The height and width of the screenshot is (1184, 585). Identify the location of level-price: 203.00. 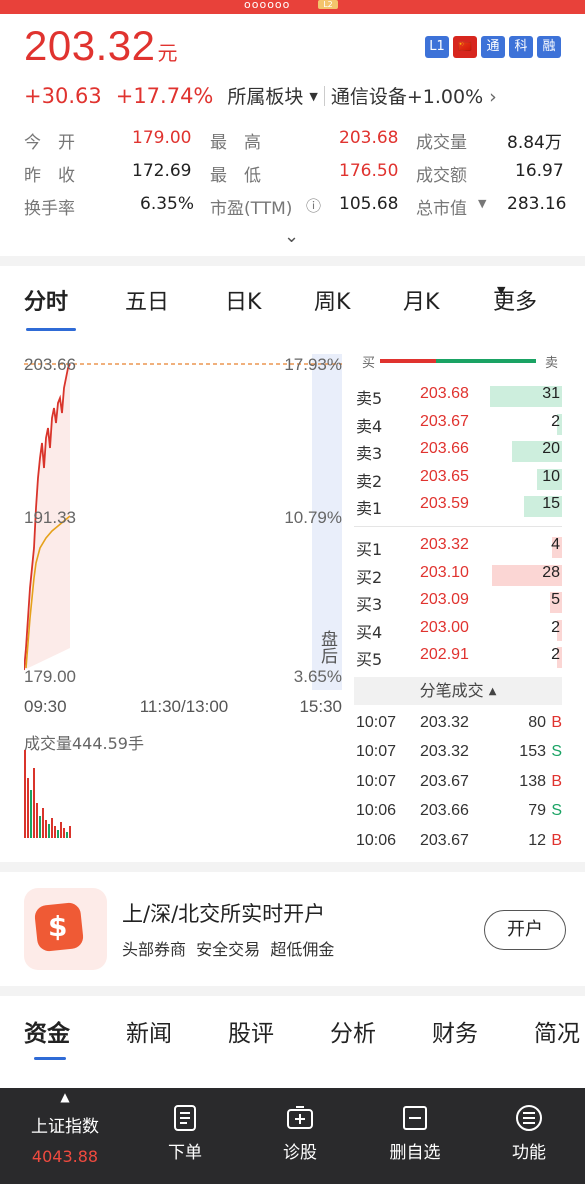
(444, 627).